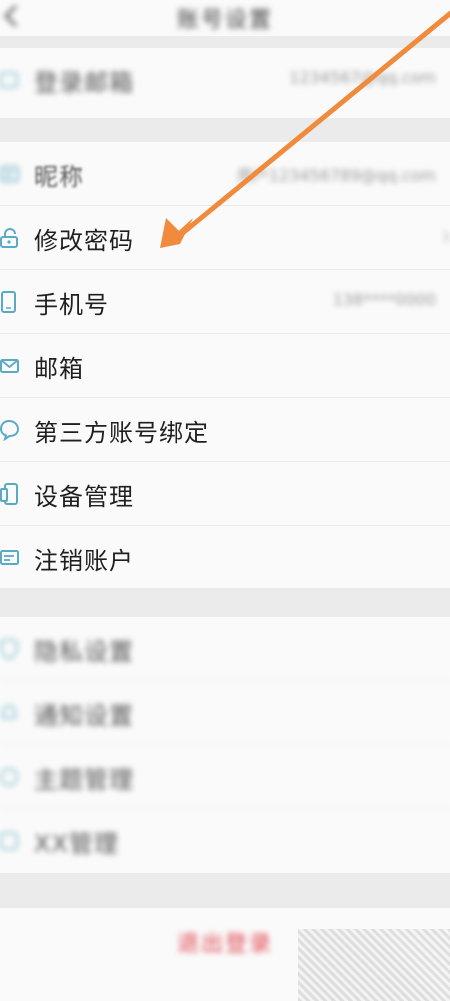  What do you see at coordinates (9, 649) in the screenshot?
I see `shield-icon` at bounding box center [9, 649].